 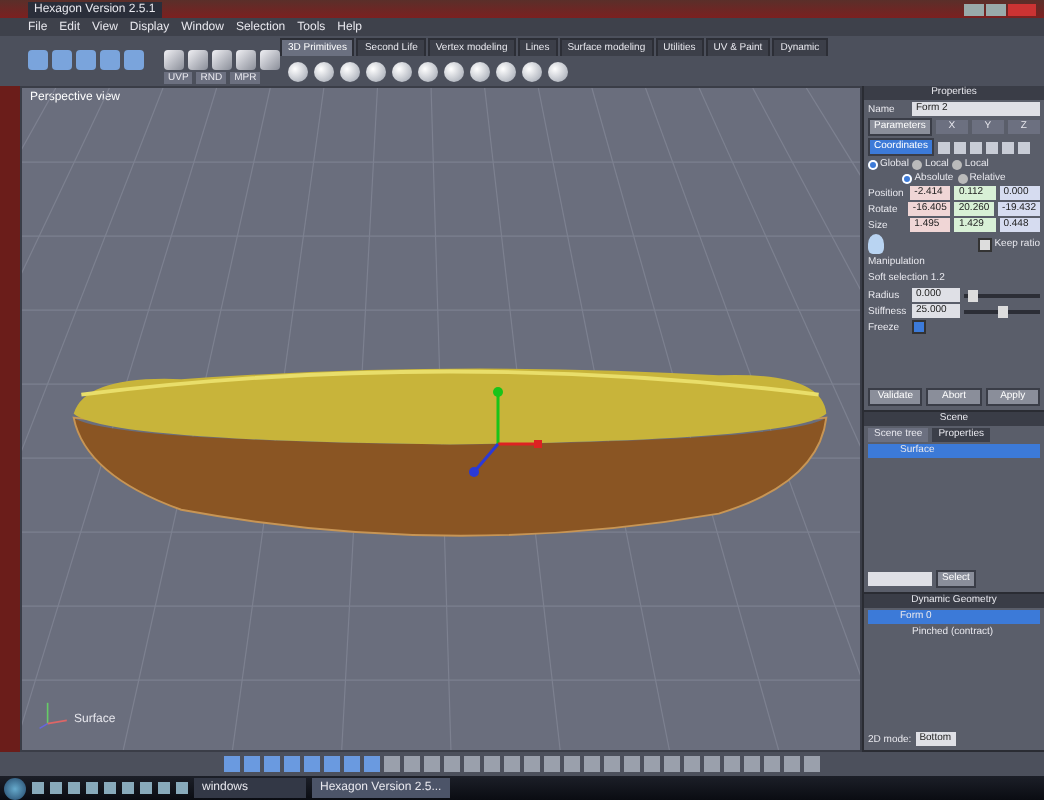 What do you see at coordinates (919, 327) in the screenshot?
I see `freeze-checkbox` at bounding box center [919, 327].